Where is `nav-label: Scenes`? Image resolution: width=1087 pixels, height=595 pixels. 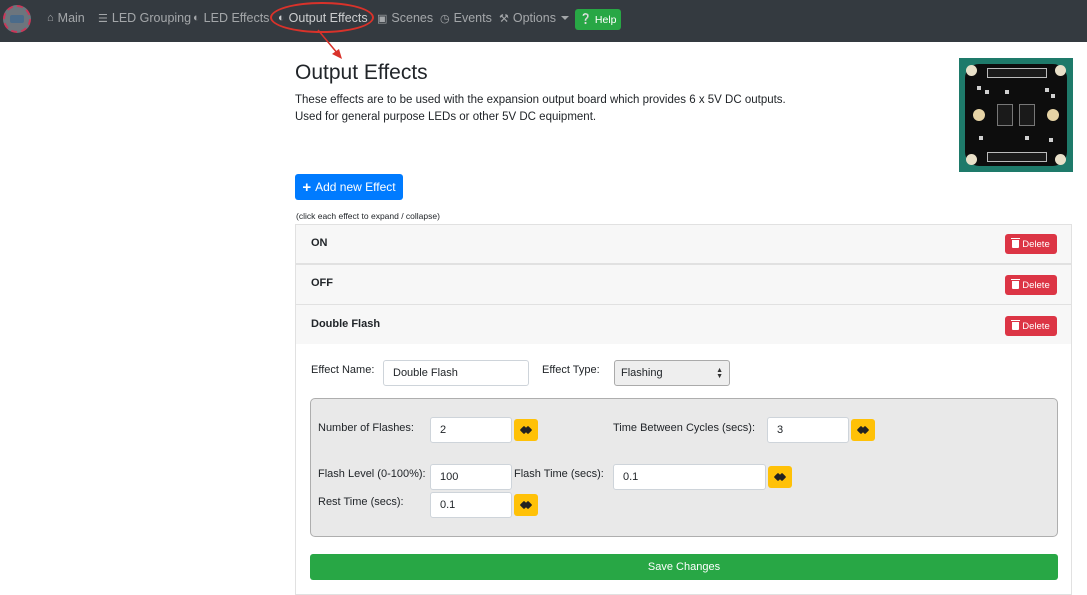 nav-label: Scenes is located at coordinates (412, 18).